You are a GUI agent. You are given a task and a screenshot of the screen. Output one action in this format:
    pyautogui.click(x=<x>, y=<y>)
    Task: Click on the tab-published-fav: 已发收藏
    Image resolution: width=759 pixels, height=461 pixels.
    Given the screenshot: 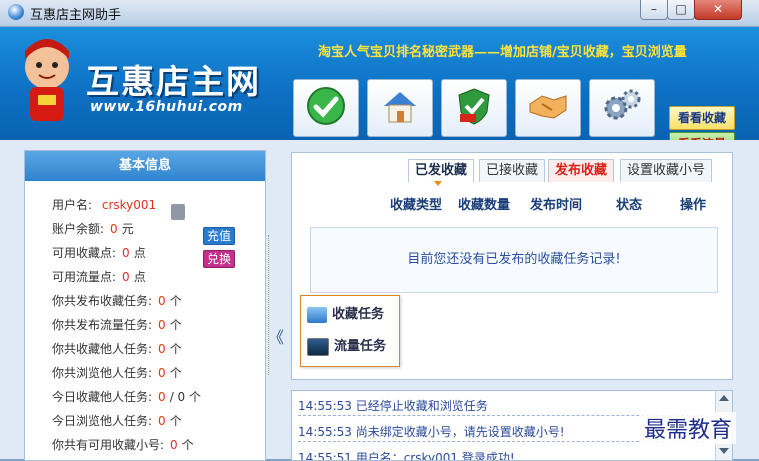 What is the action you would take?
    pyautogui.click(x=441, y=170)
    